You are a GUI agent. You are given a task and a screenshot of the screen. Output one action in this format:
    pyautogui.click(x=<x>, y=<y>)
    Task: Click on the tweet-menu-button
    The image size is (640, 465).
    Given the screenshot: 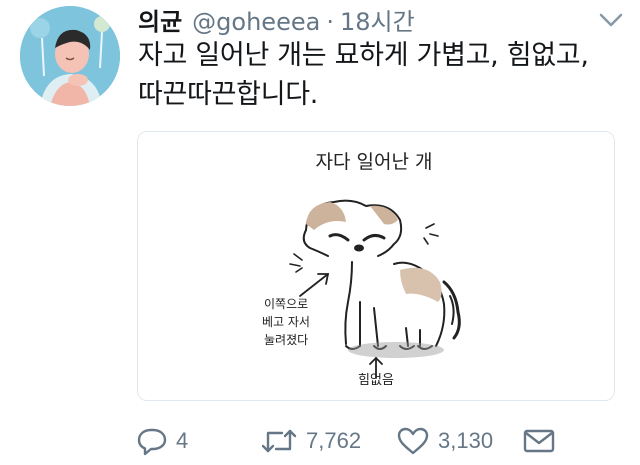 What is the action you would take?
    pyautogui.click(x=611, y=20)
    